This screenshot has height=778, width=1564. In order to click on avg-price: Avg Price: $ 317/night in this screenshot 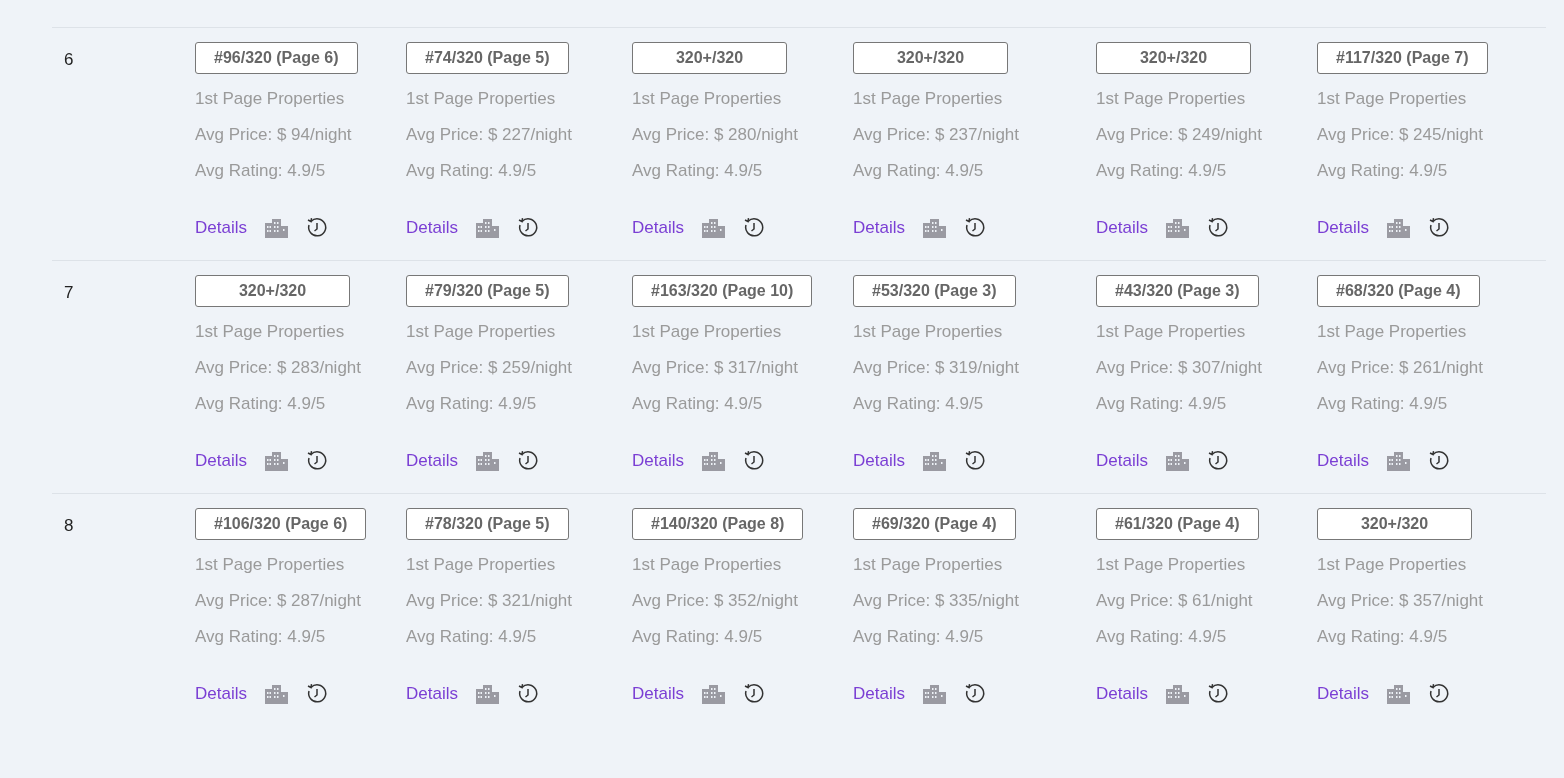, I will do `click(715, 368)`.